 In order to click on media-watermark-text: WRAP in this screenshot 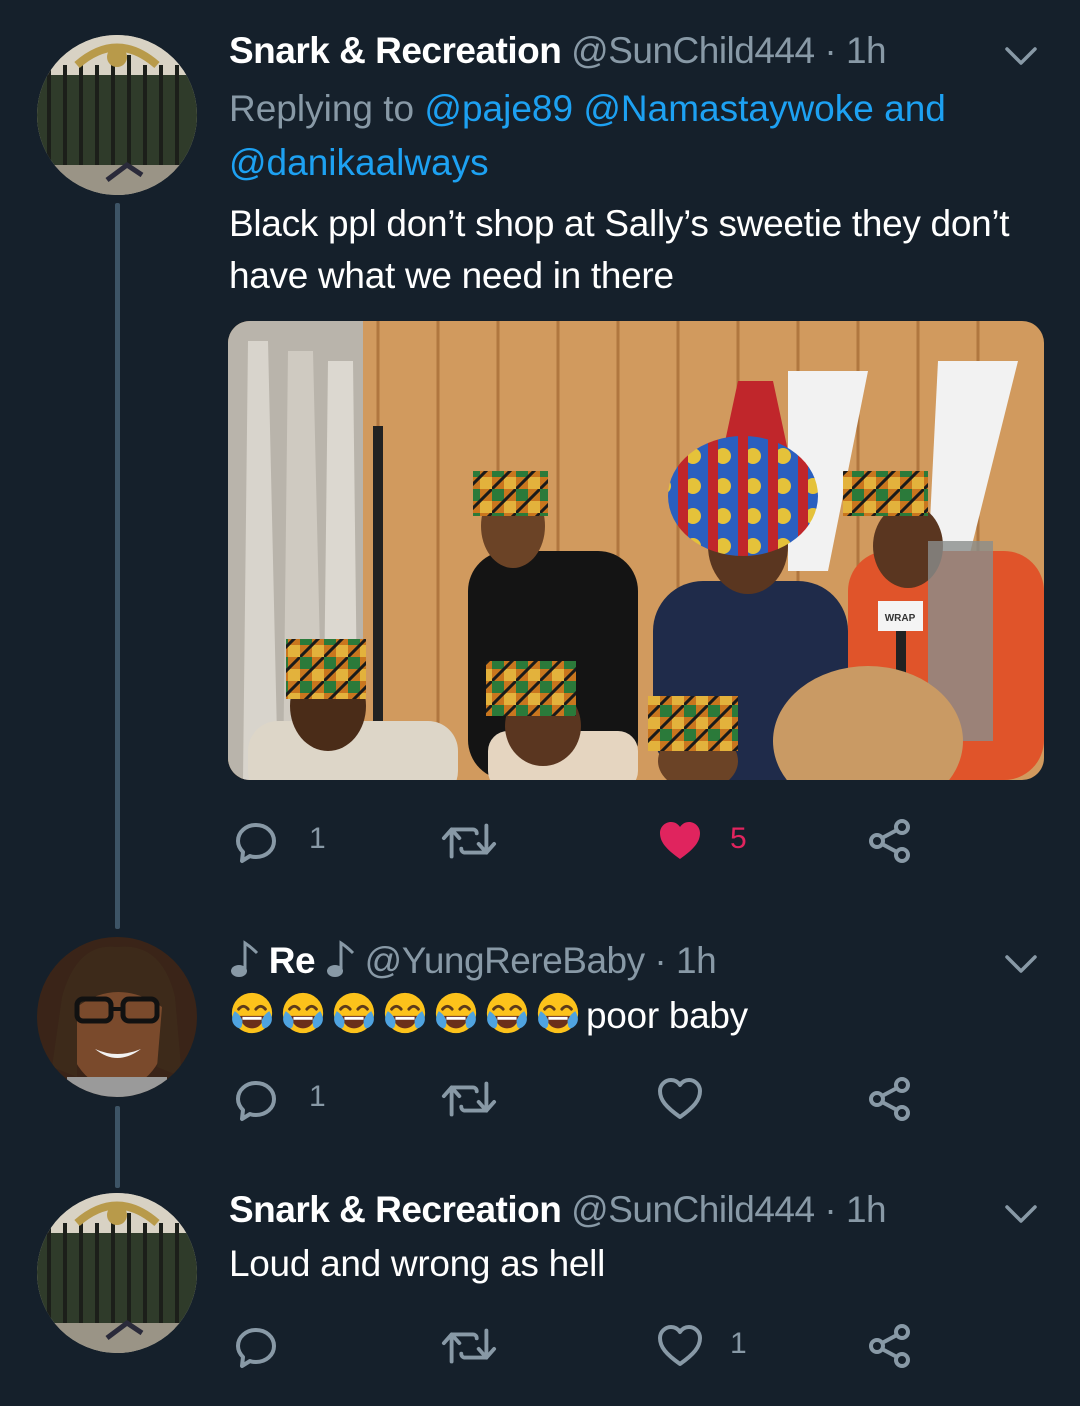, I will do `click(900, 618)`.